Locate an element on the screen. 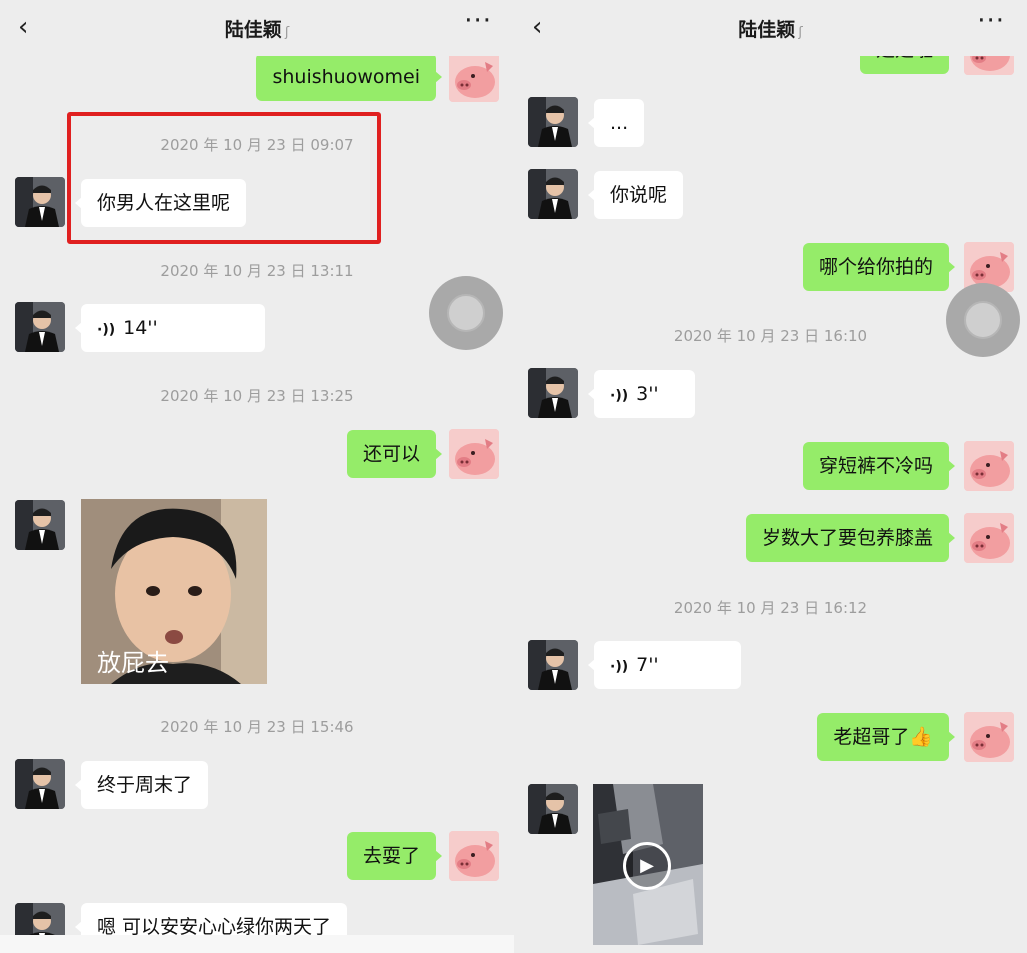  floating-window-icon is located at coordinates (466, 313).